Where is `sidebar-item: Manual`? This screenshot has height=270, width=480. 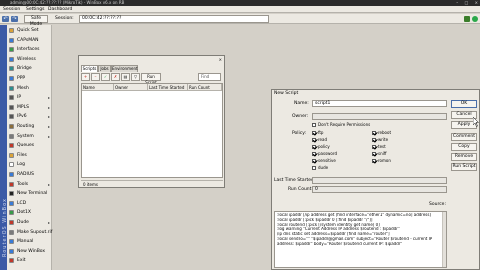 sidebar-item: Manual is located at coordinates (29, 241).